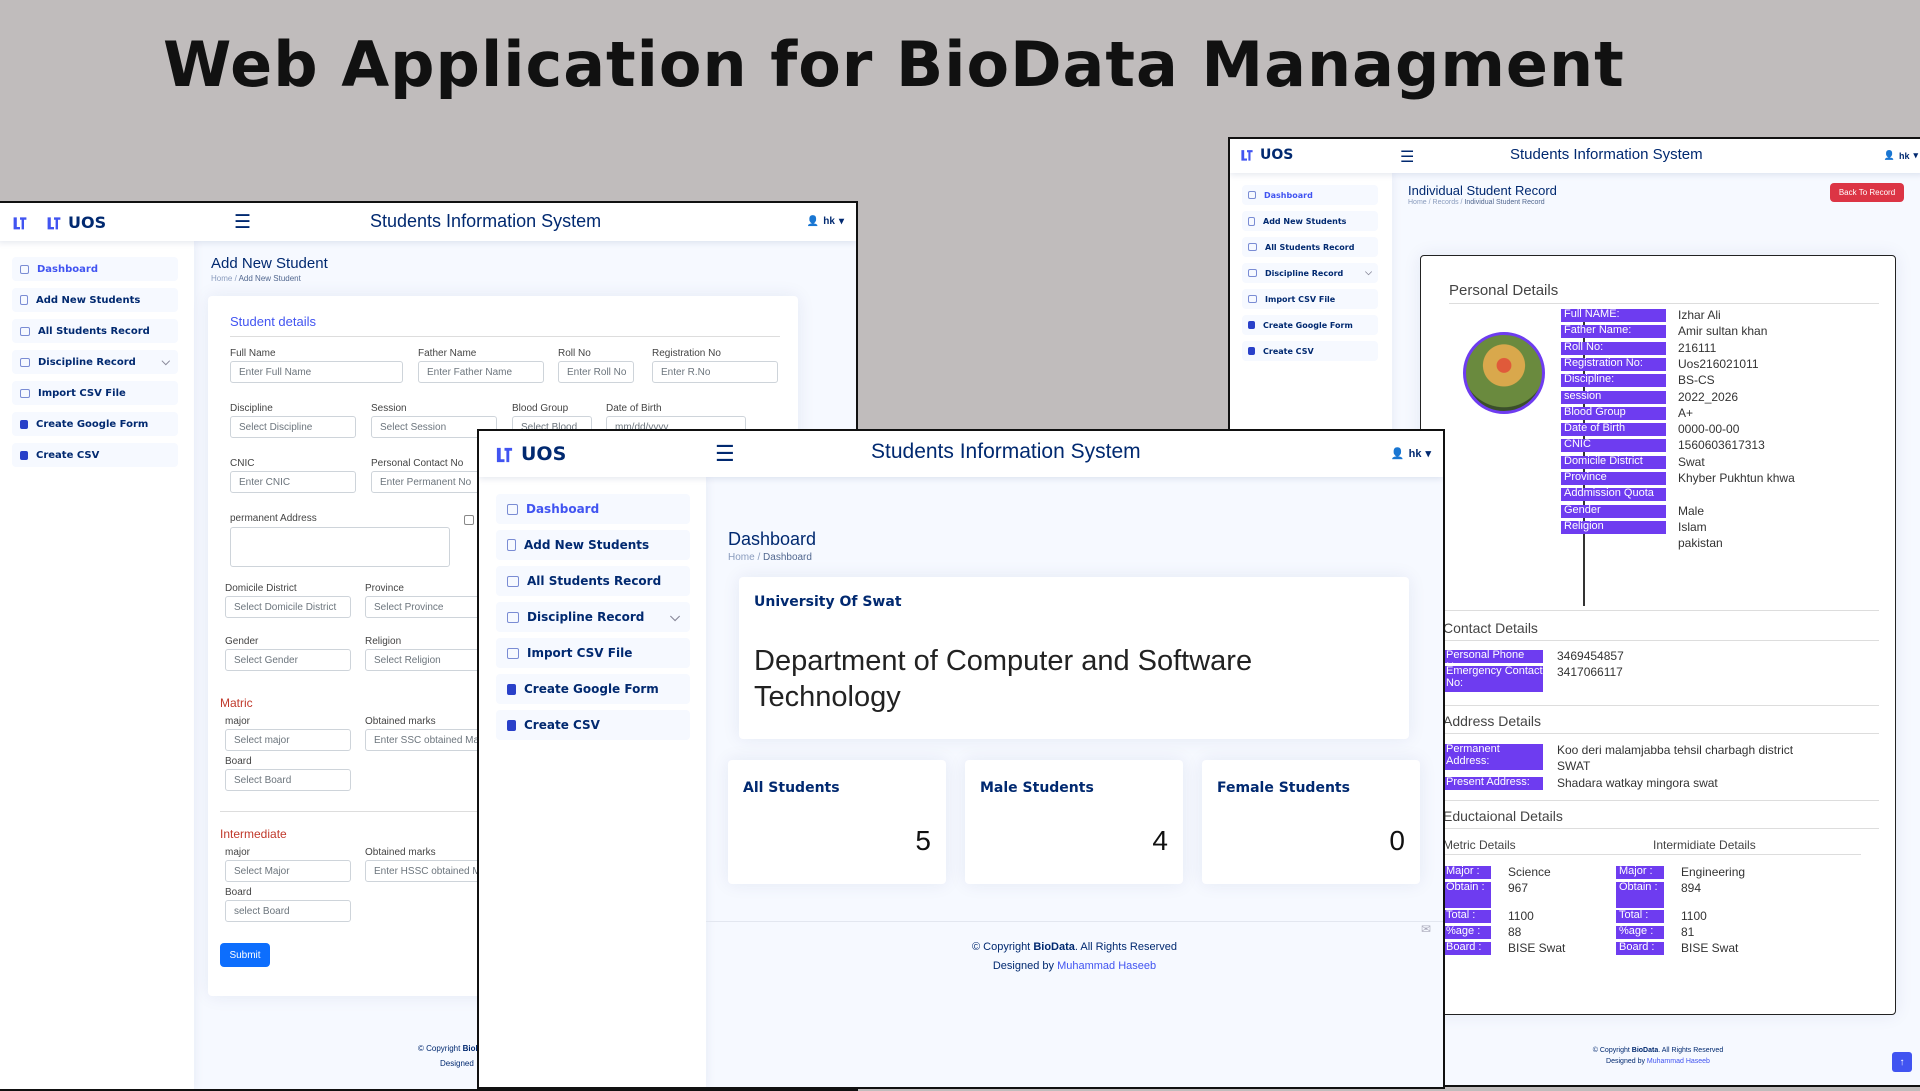  What do you see at coordinates (1902, 1062) in the screenshot?
I see `back-to-top-button: ↑` at bounding box center [1902, 1062].